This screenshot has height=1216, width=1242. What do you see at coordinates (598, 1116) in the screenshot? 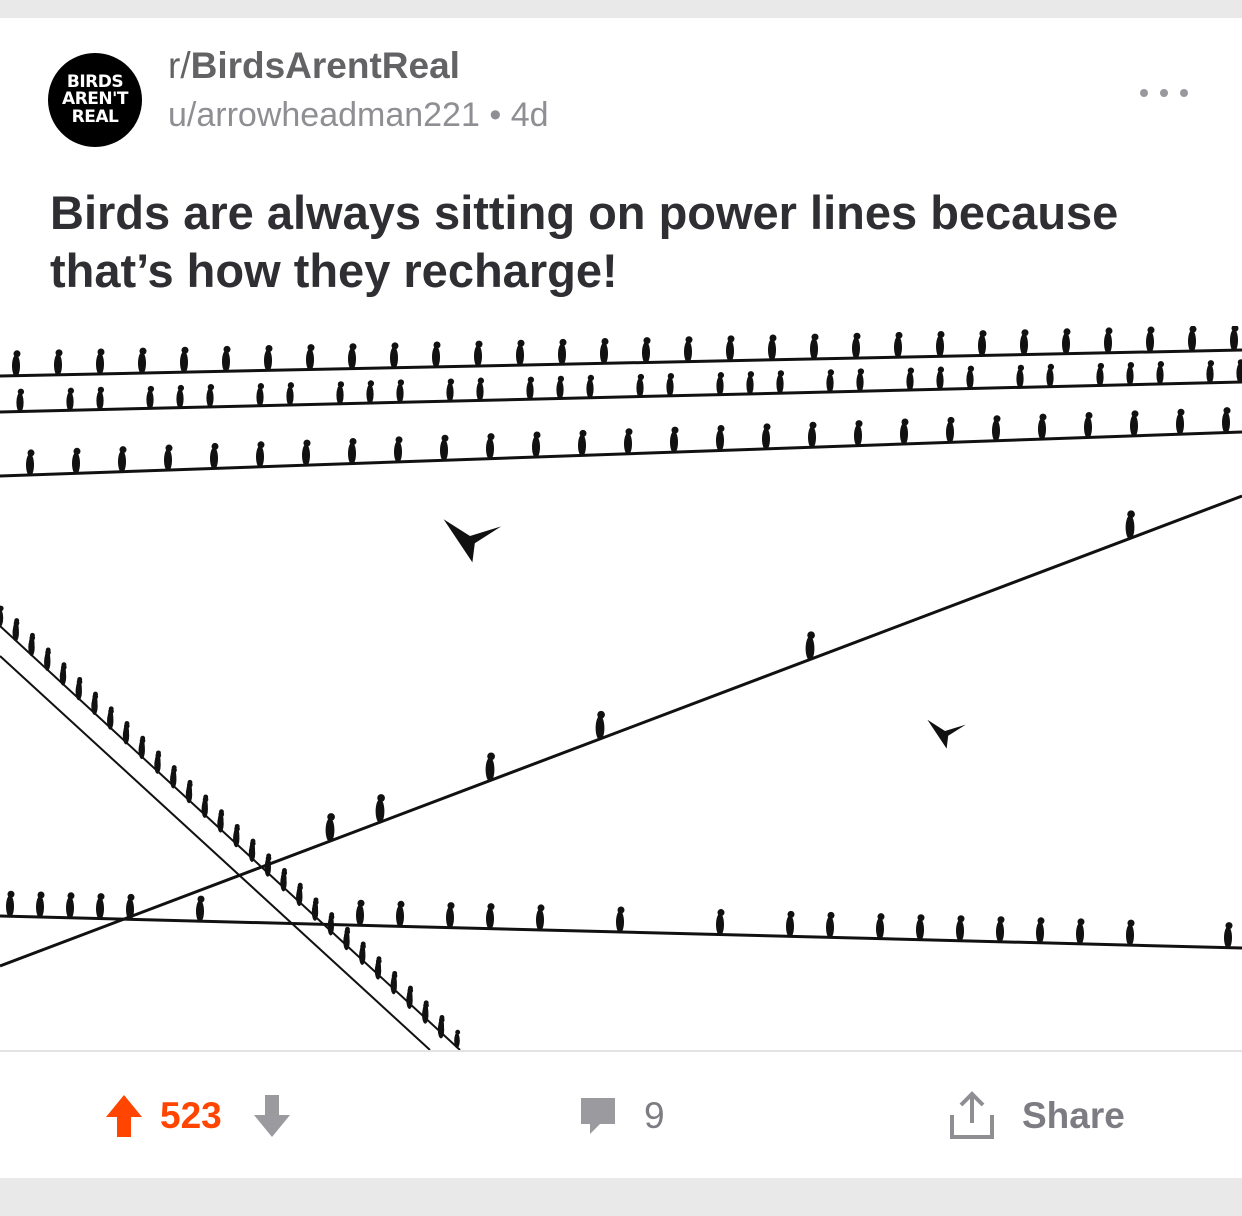
I see `comment-bubble-icon` at bounding box center [598, 1116].